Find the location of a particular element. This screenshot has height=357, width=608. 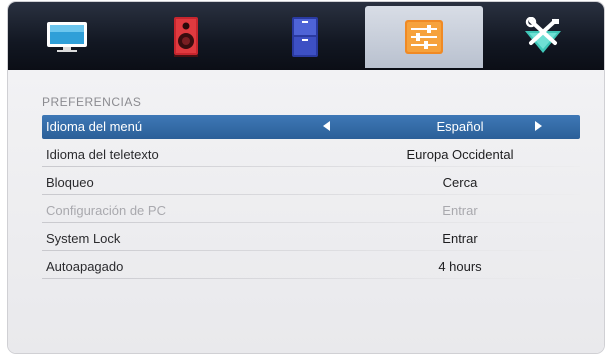

row-label: Bloqueo is located at coordinates (70, 182).